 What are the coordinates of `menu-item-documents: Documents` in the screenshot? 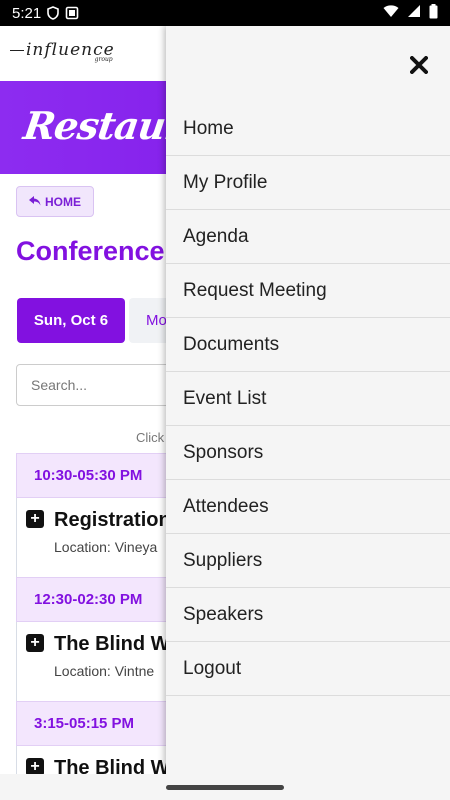 It's located at (308, 345).